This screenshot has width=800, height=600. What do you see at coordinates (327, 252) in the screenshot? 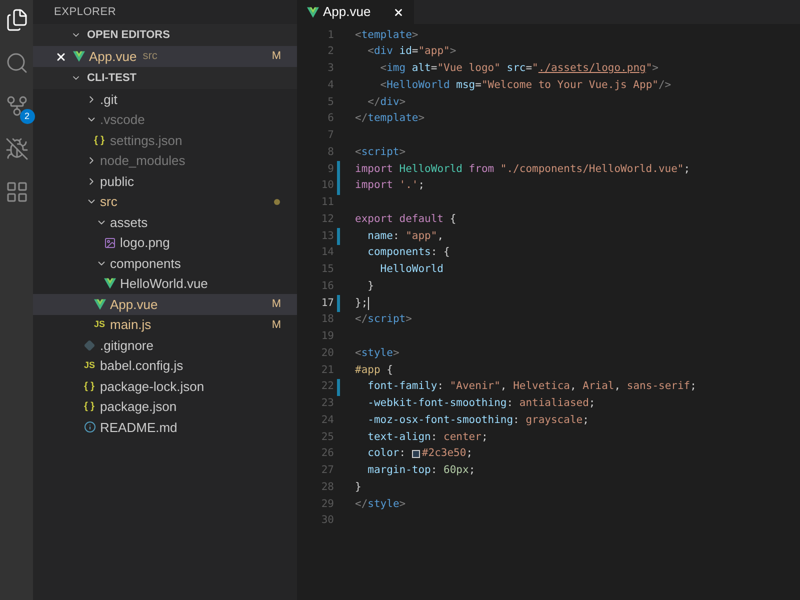
I see `line-number: 14` at bounding box center [327, 252].